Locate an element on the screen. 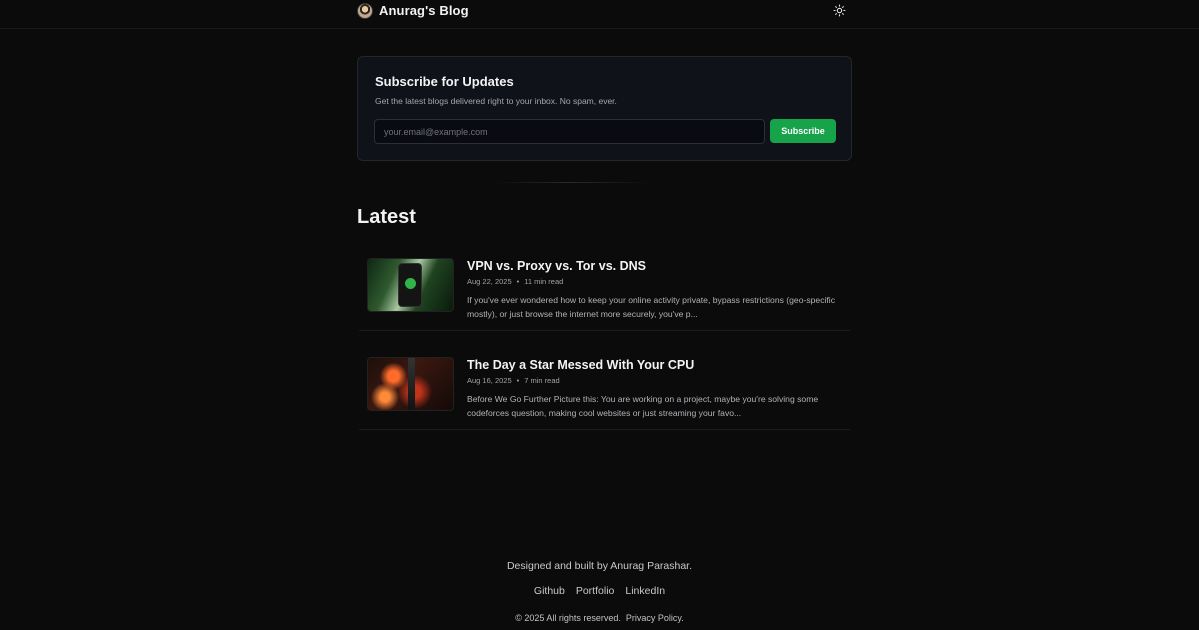 The height and width of the screenshot is (630, 1199). post-meta: Aug 22, 2025 • 11 min read is located at coordinates (515, 281).